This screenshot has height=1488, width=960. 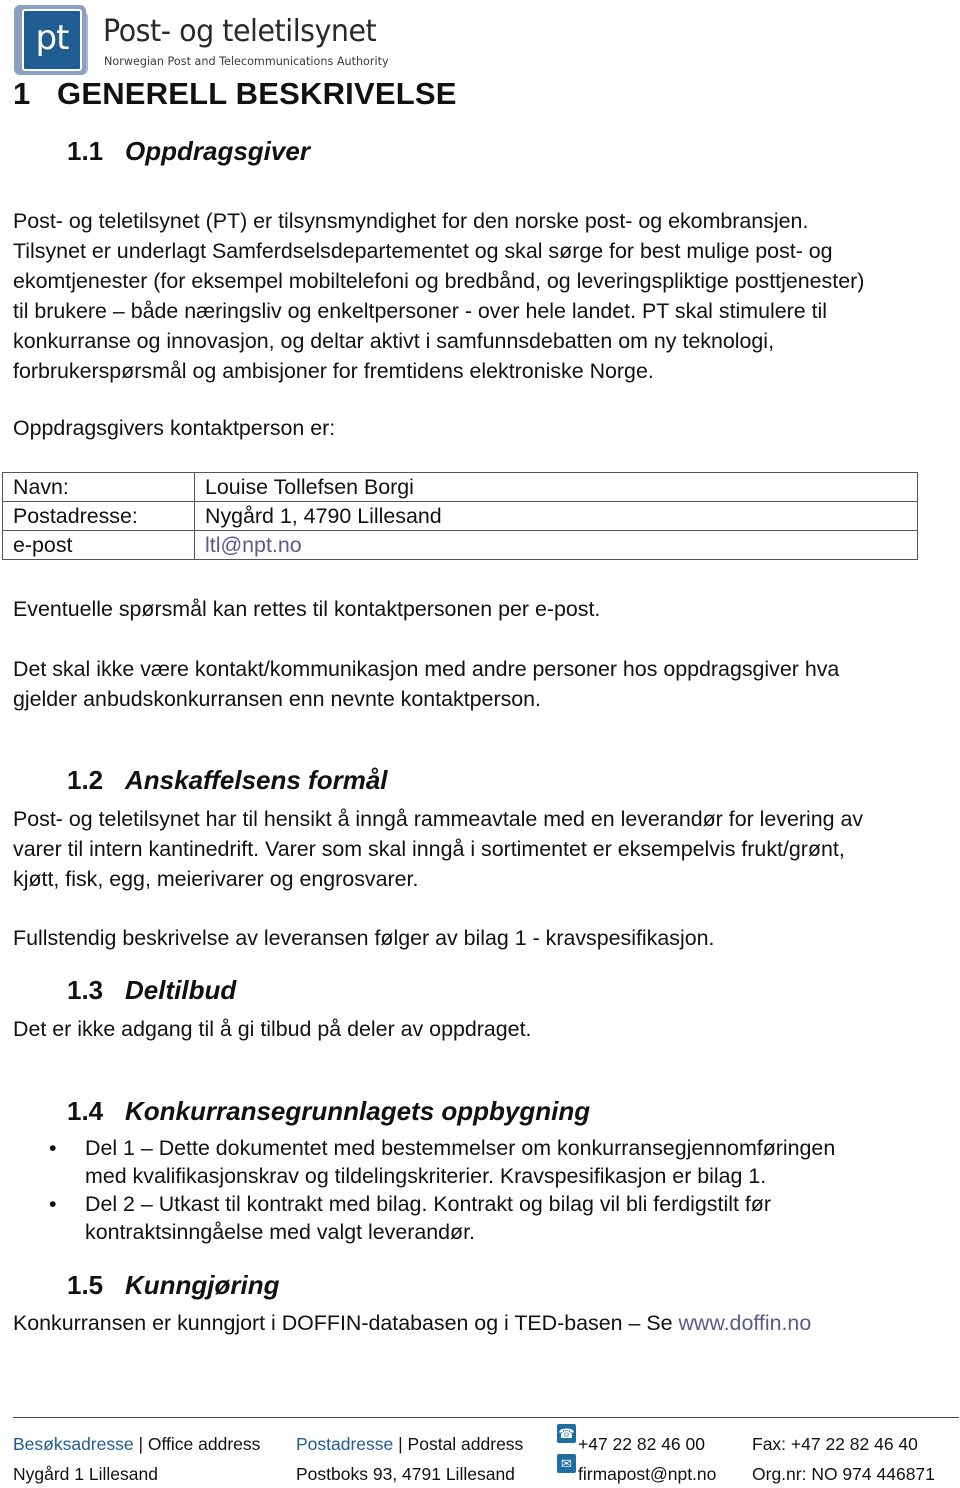 What do you see at coordinates (227, 780) in the screenshot?
I see `subsection-heading-1-2: 1.2 Anskaffelsens formål` at bounding box center [227, 780].